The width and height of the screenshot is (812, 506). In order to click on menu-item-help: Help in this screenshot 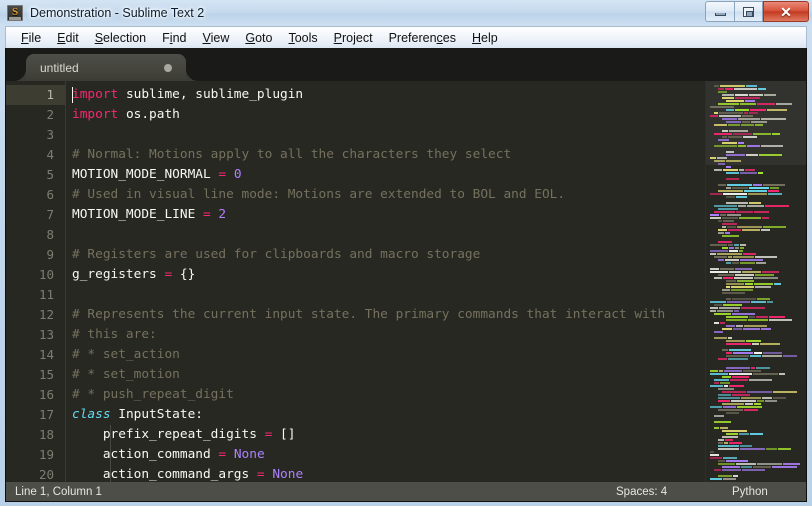, I will do `click(485, 38)`.